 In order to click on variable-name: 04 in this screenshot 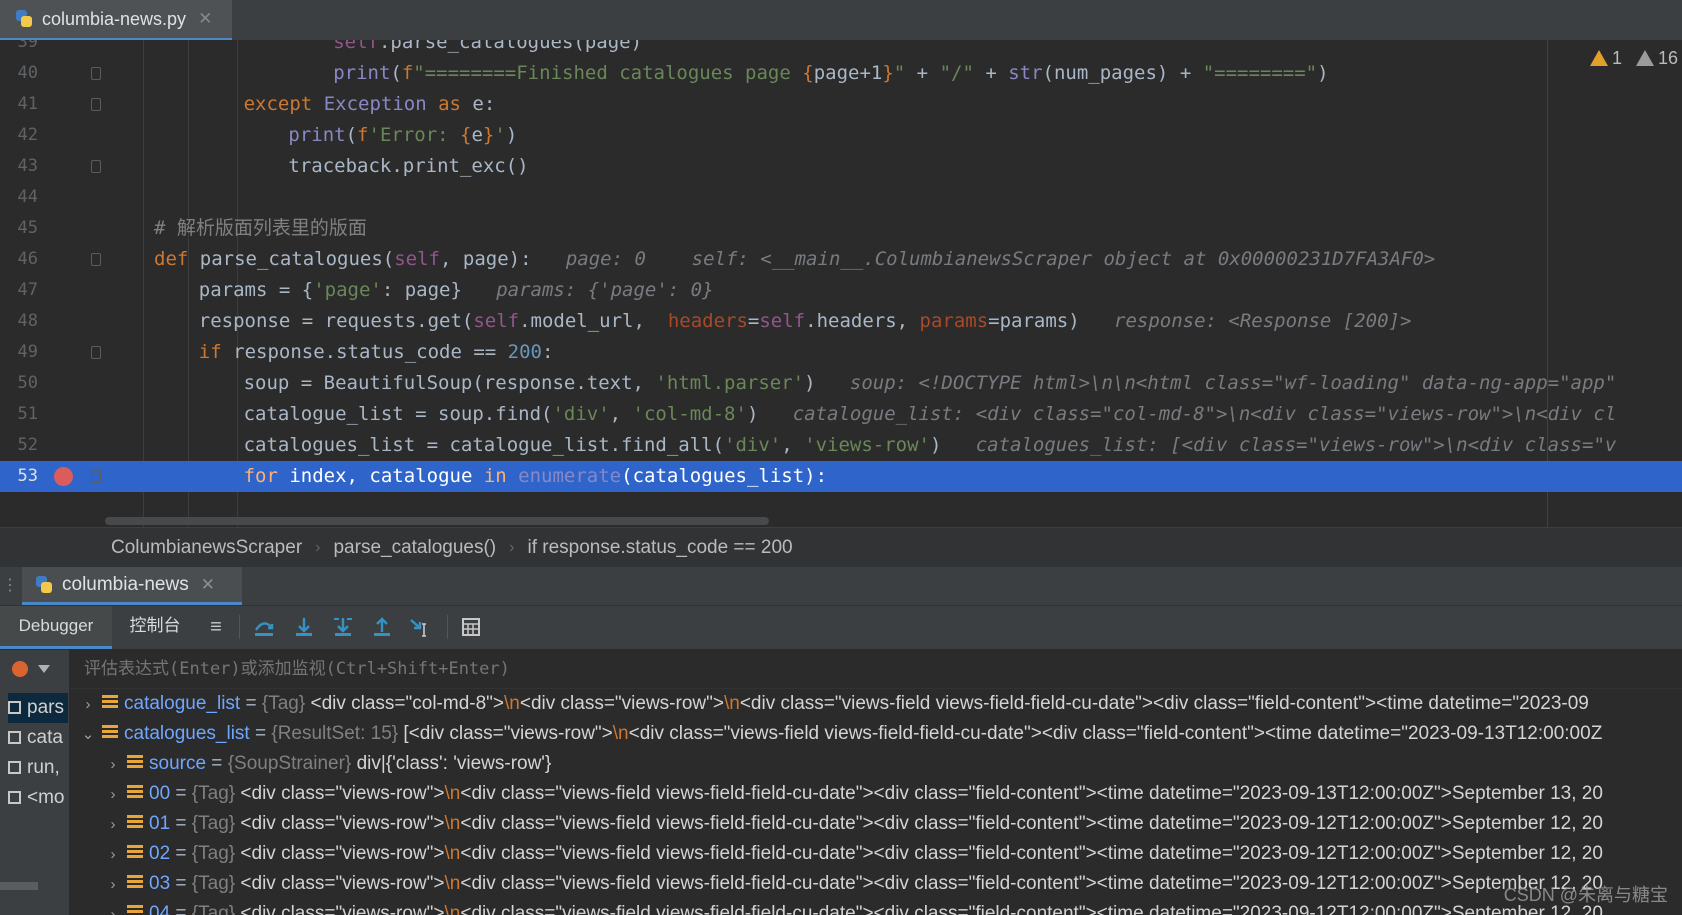, I will do `click(160, 909)`.